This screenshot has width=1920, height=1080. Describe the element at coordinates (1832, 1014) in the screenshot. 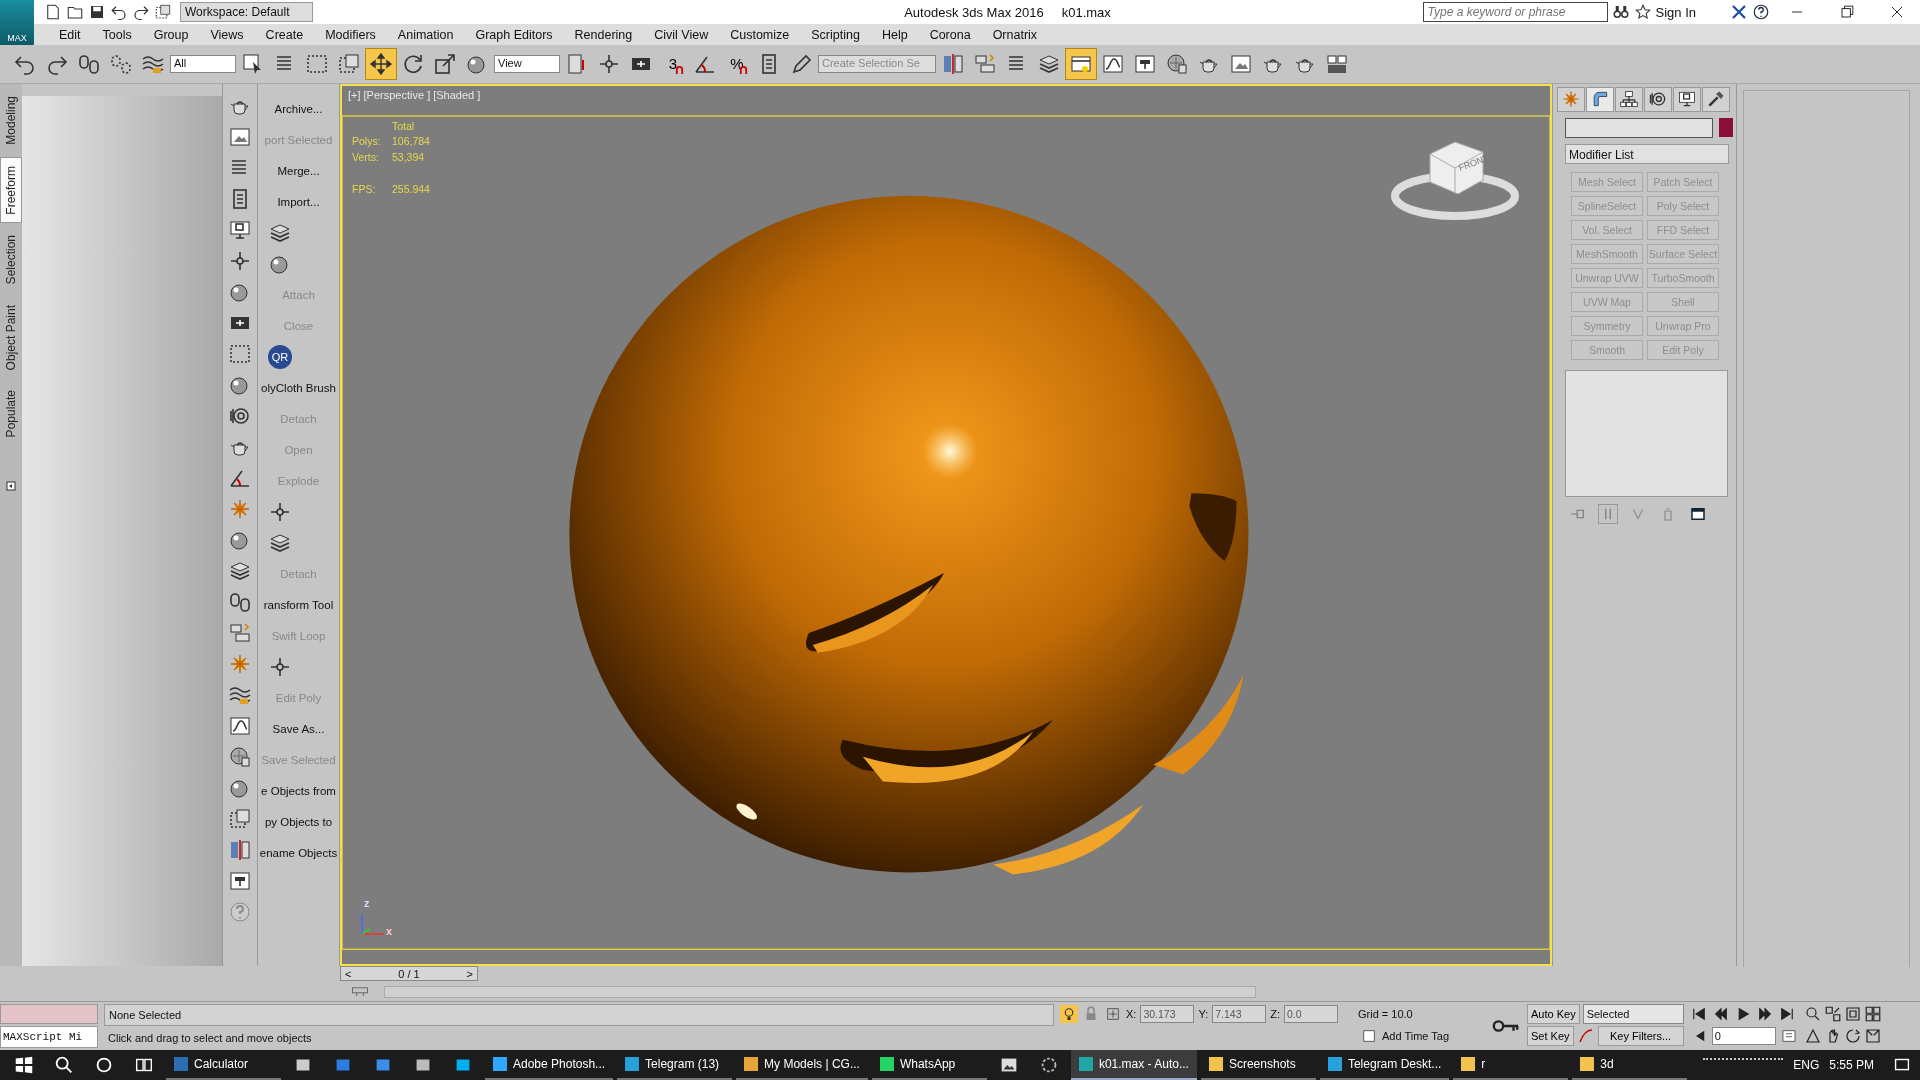

I see `zoom-all-icon` at that location.